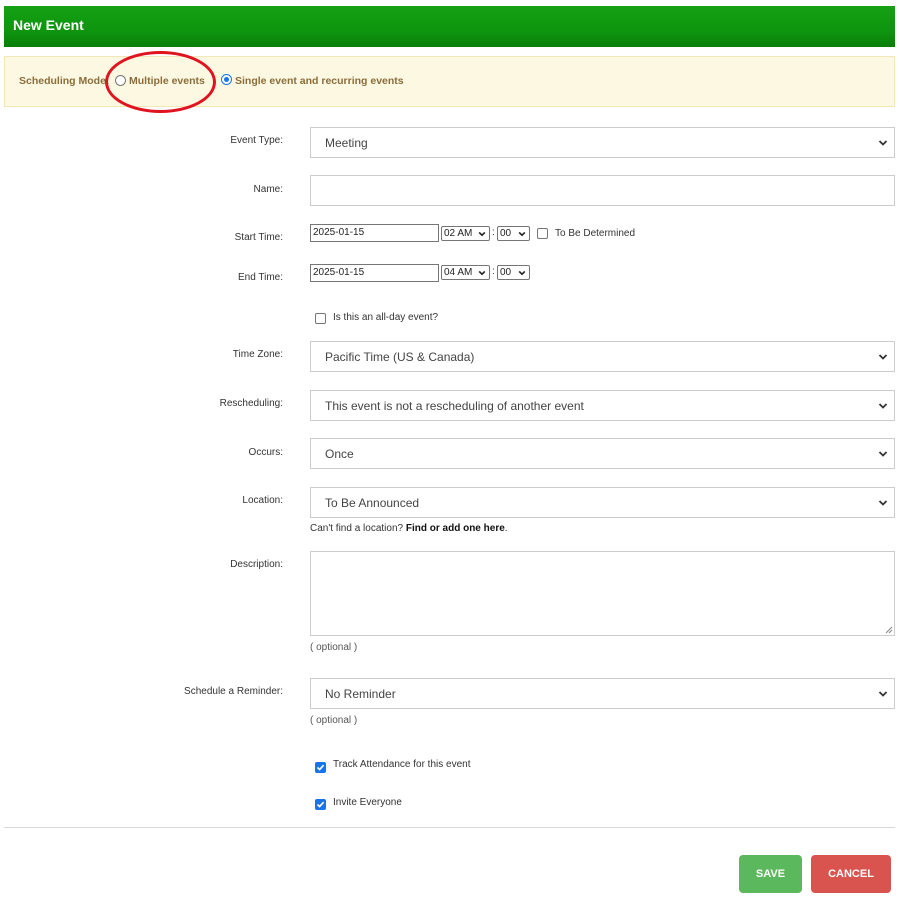  I want to click on location-select: To Be Announced, so click(602, 502).